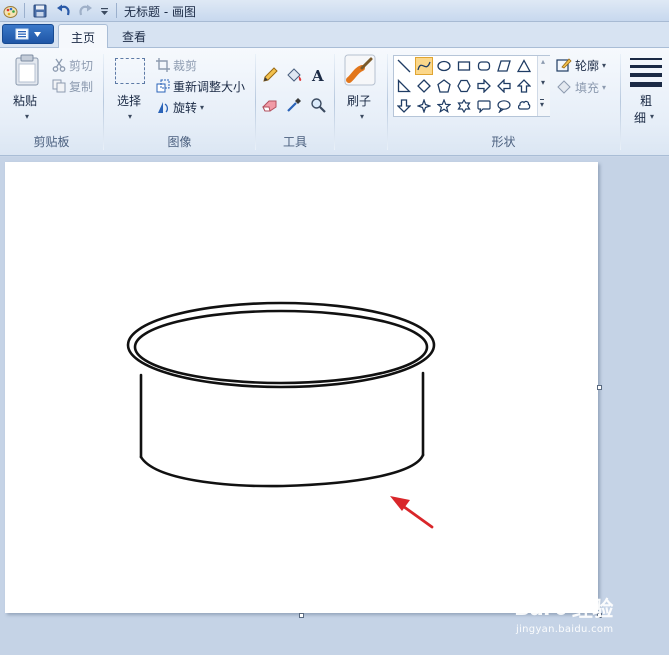 Image resolution: width=669 pixels, height=655 pixels. What do you see at coordinates (318, 105) in the screenshot?
I see `magnifier-icon` at bounding box center [318, 105].